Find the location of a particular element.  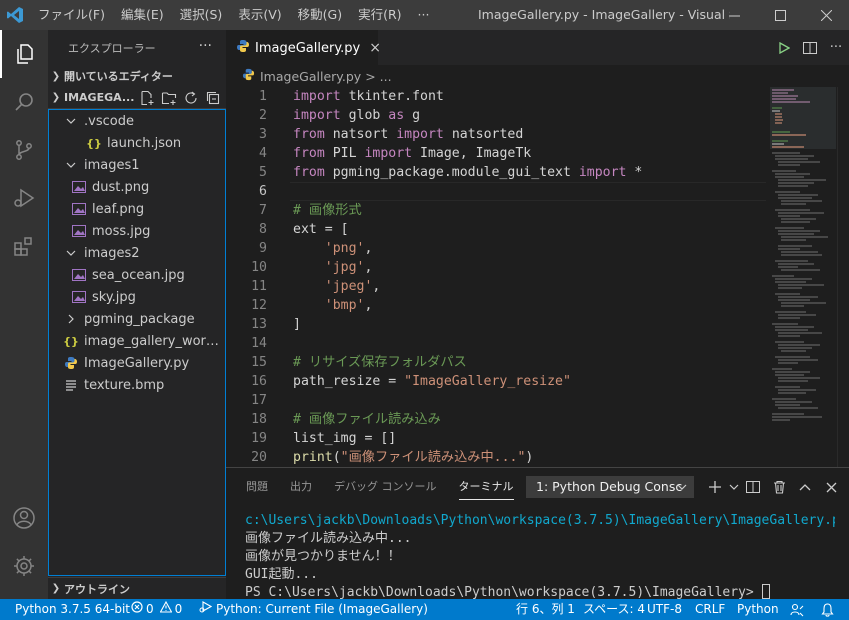

tab-terminal: ターミナル is located at coordinates (486, 487).